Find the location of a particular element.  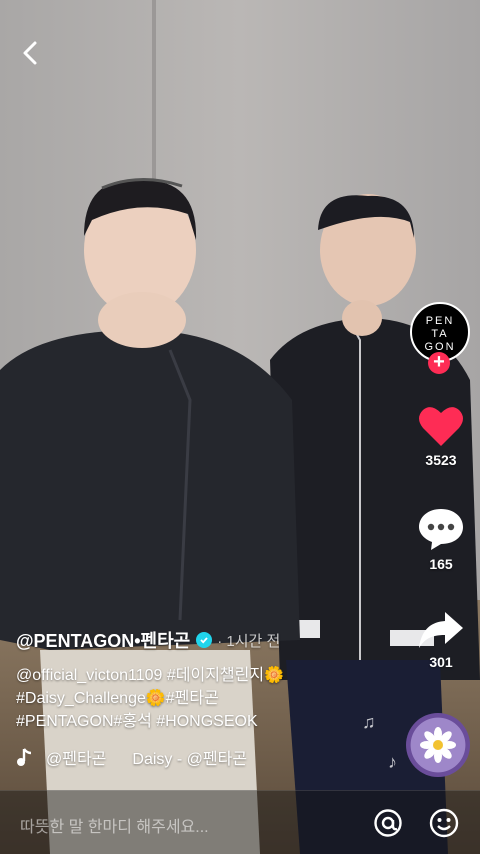

share-arrow-icon is located at coordinates (441, 630).